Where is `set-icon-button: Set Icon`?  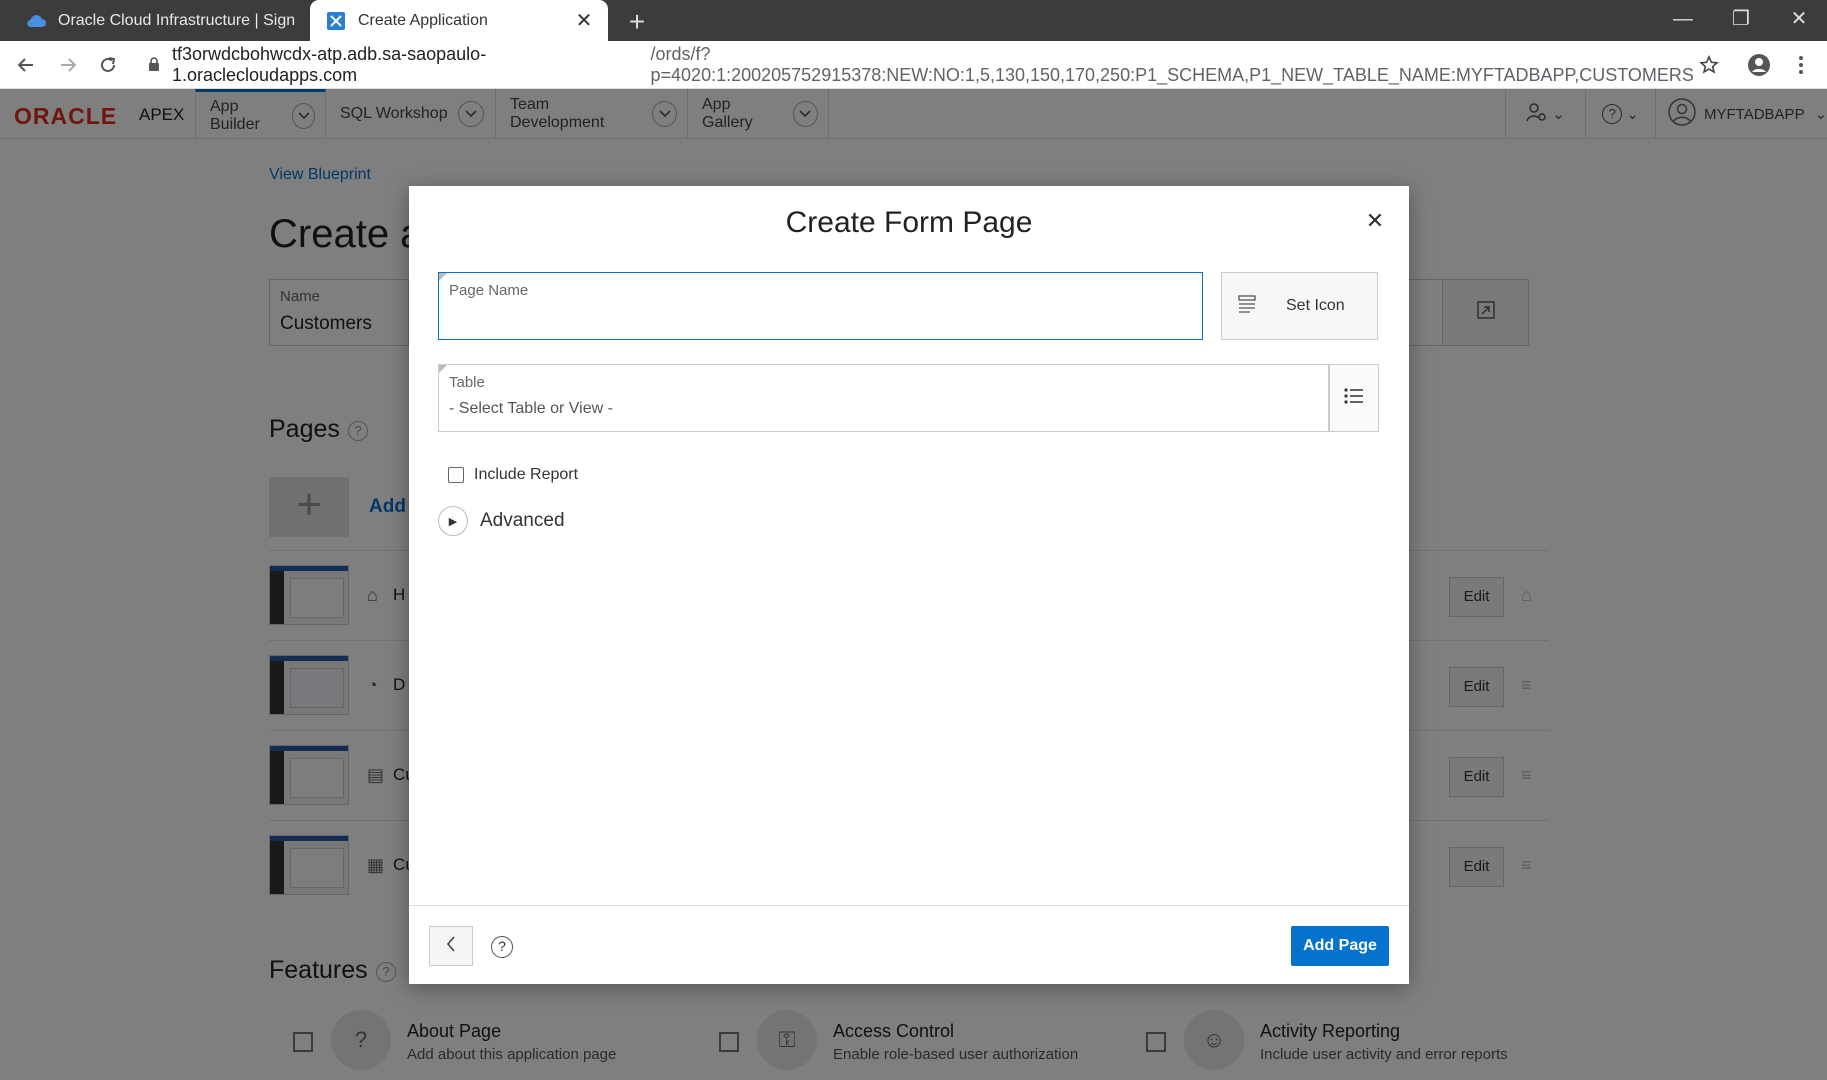 set-icon-button: Set Icon is located at coordinates (1299, 306).